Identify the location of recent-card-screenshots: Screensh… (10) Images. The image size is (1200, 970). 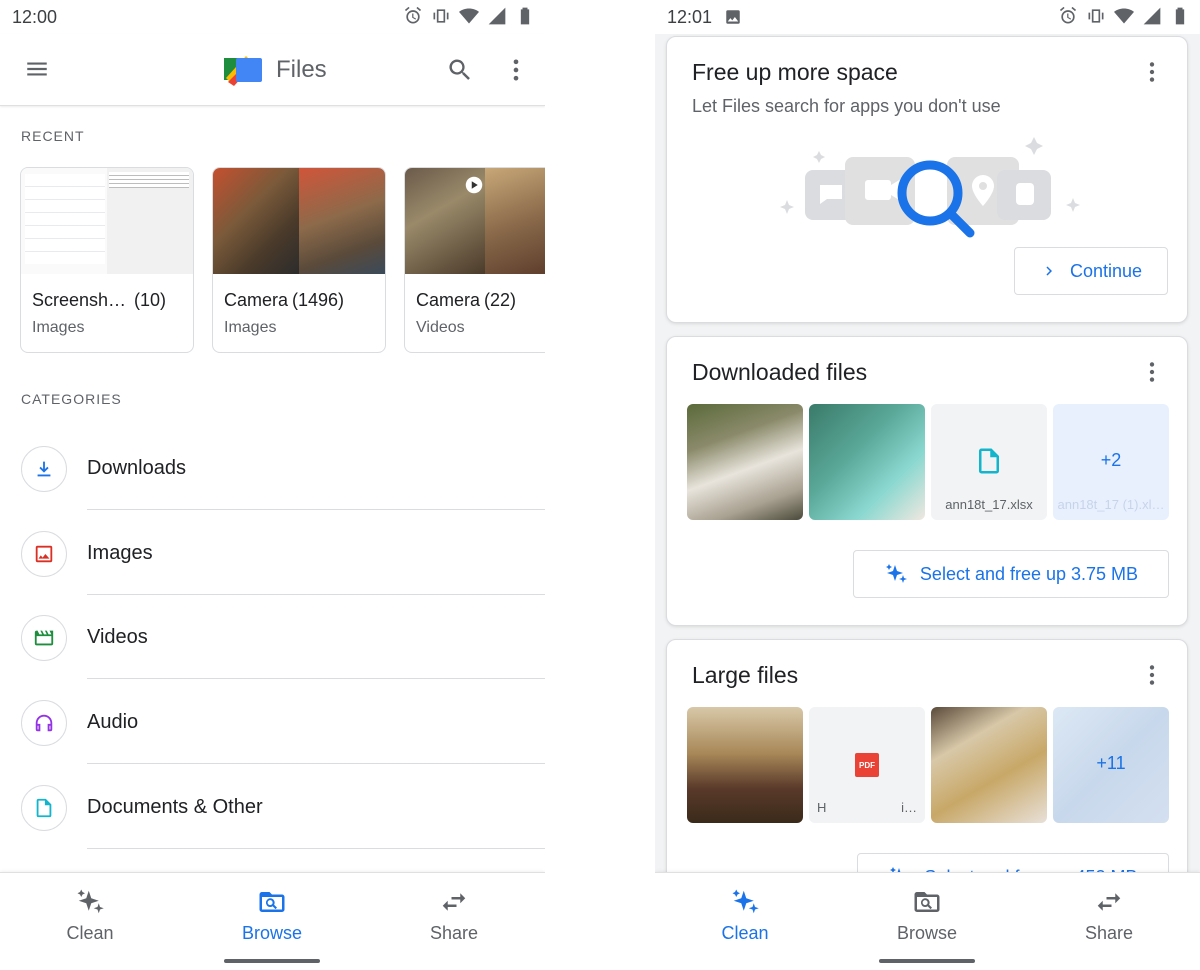
(107, 260).